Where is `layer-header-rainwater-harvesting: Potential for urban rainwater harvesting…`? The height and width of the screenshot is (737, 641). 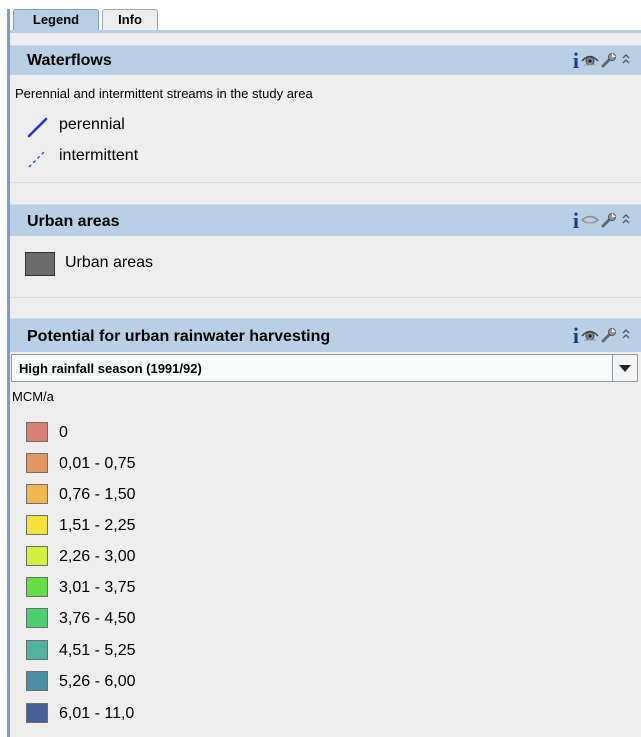 layer-header-rainwater-harvesting: Potential for urban rainwater harvesting… is located at coordinates (325, 335).